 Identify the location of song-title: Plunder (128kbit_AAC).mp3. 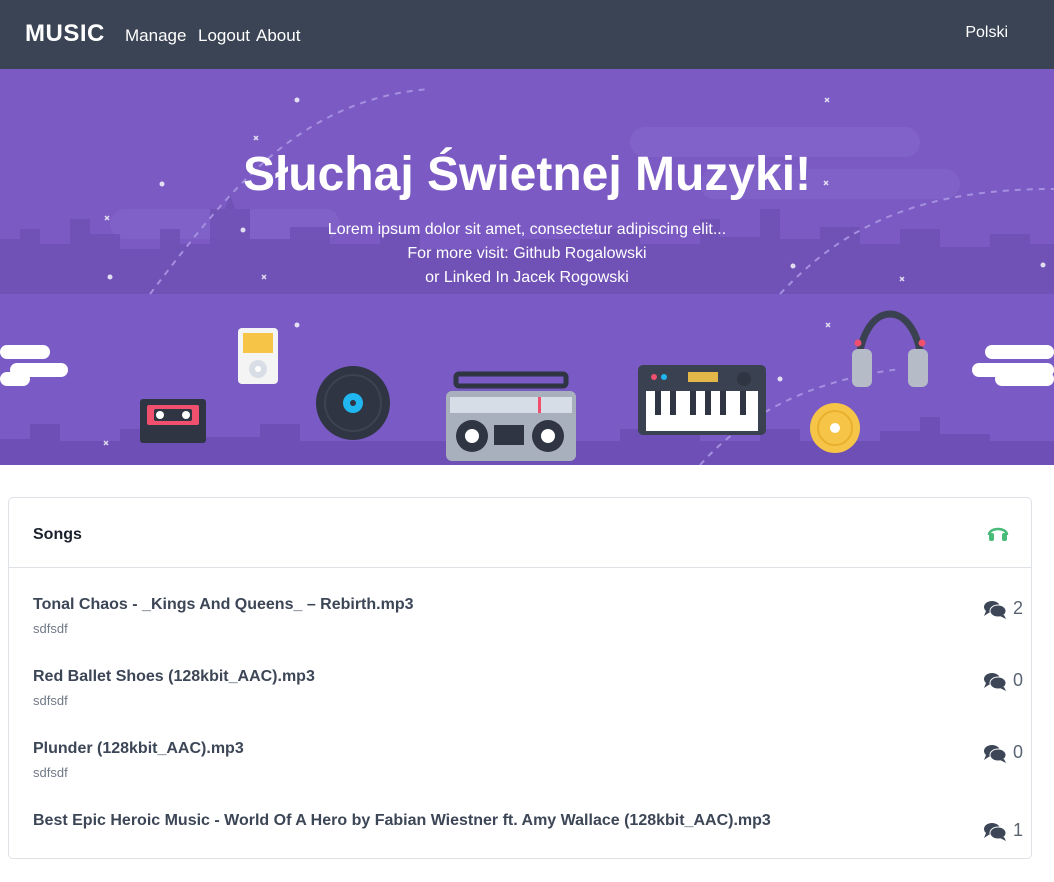
(138, 749).